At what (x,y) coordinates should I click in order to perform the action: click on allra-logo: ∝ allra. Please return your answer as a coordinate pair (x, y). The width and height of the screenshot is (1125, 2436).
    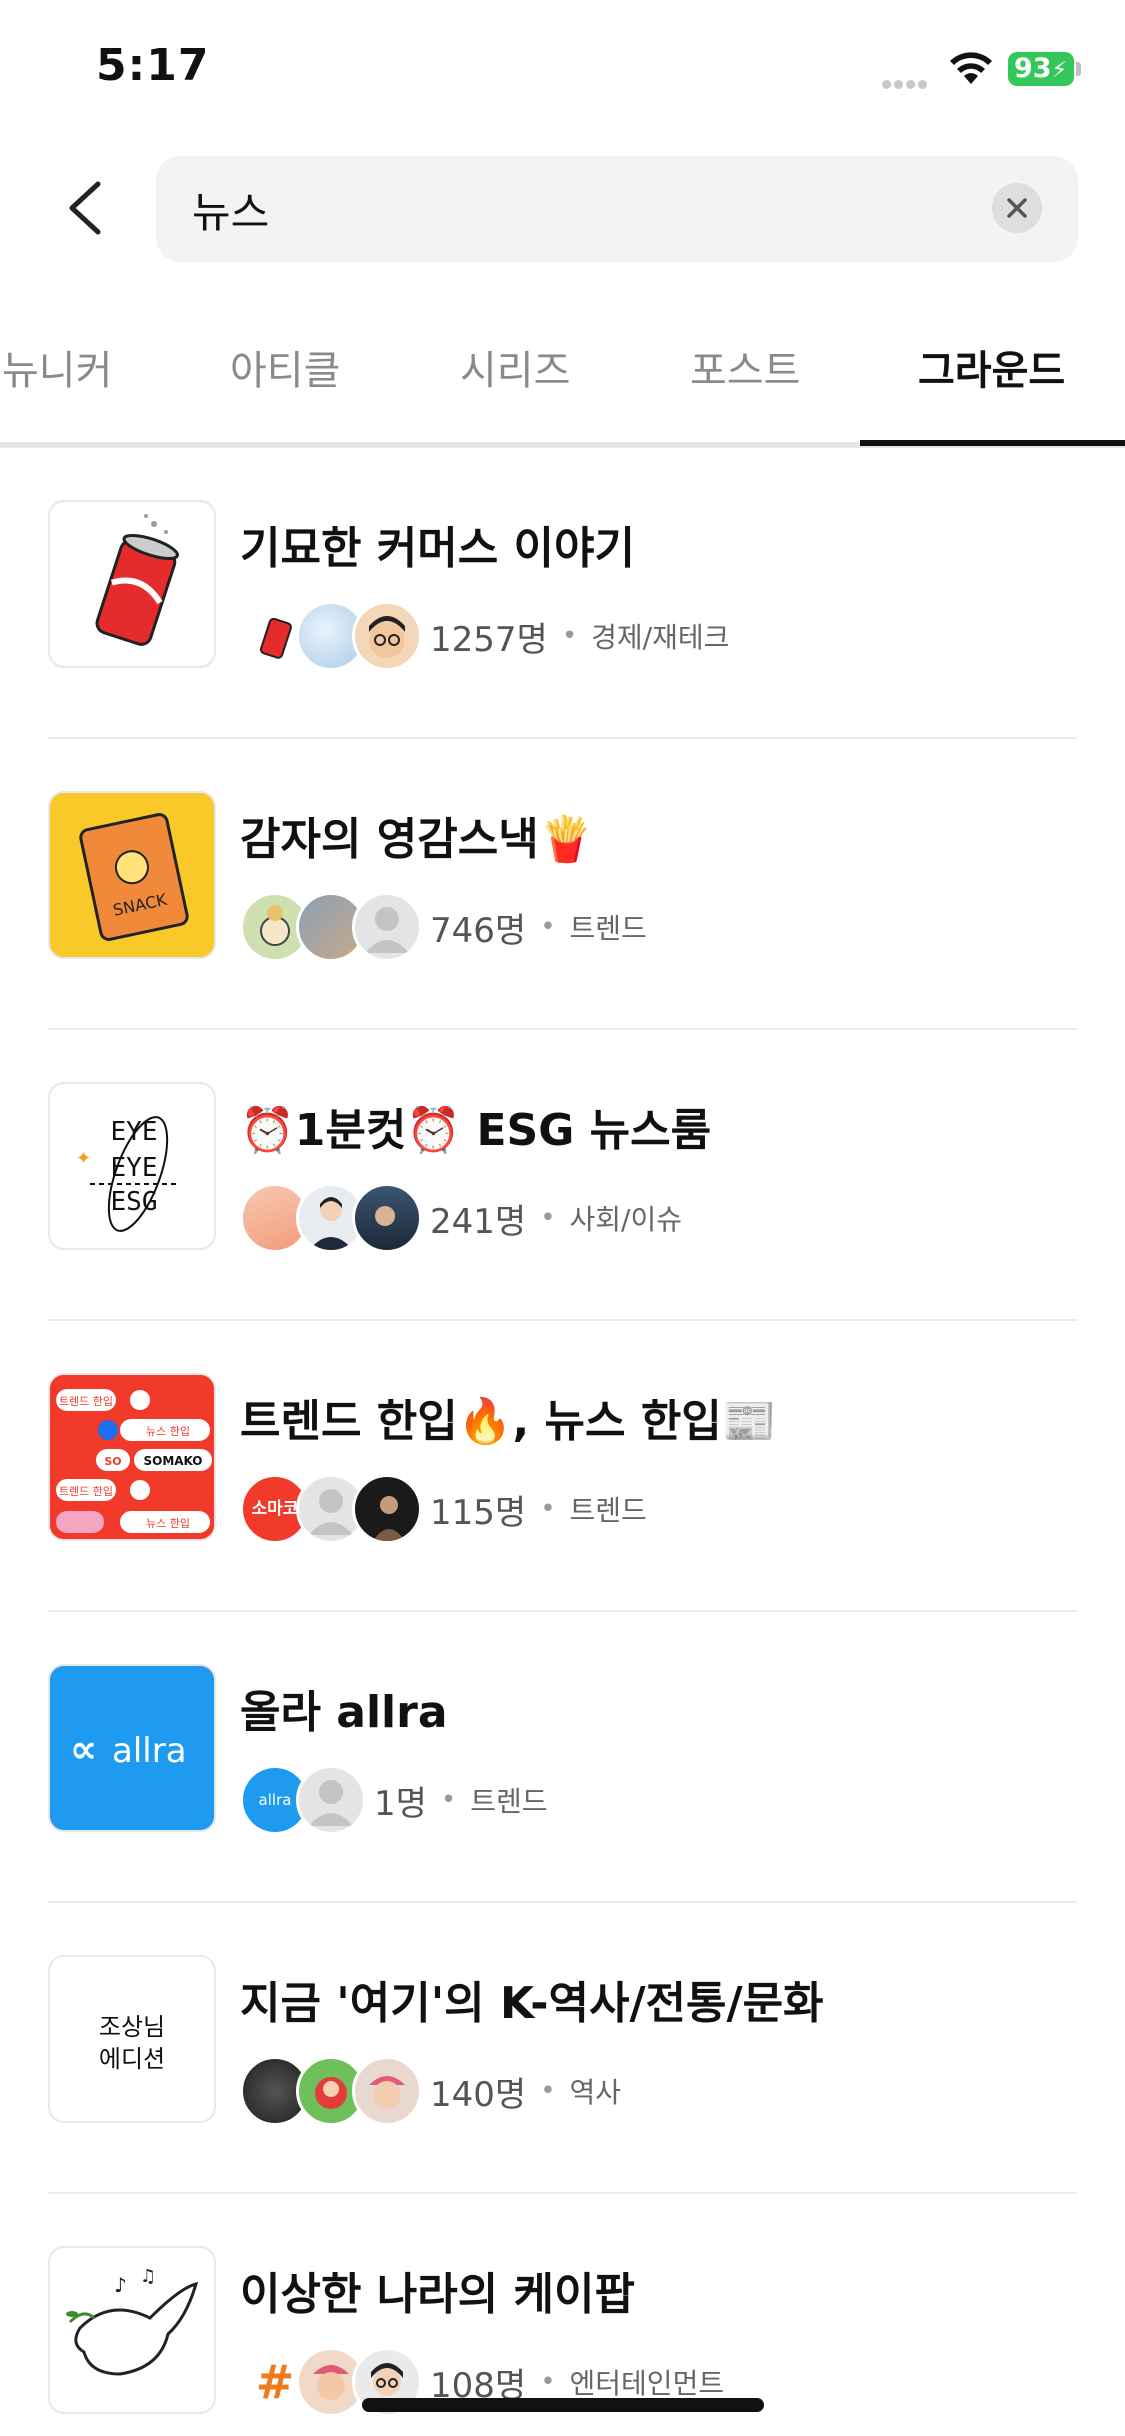
    Looking at the image, I should click on (132, 1748).